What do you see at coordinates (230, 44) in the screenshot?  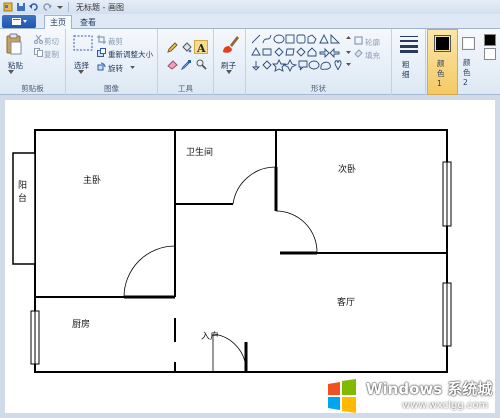 I see `brush-icon` at bounding box center [230, 44].